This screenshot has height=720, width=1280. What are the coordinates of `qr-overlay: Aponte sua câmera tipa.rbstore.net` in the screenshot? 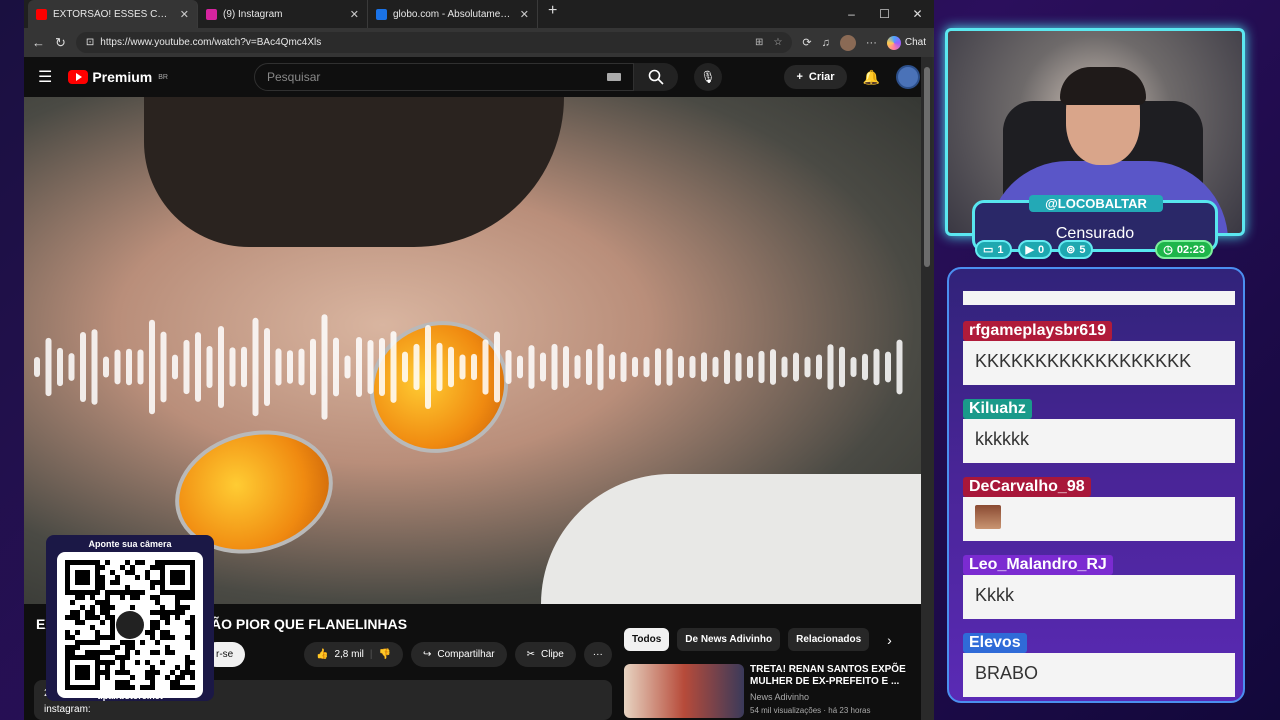 It's located at (130, 618).